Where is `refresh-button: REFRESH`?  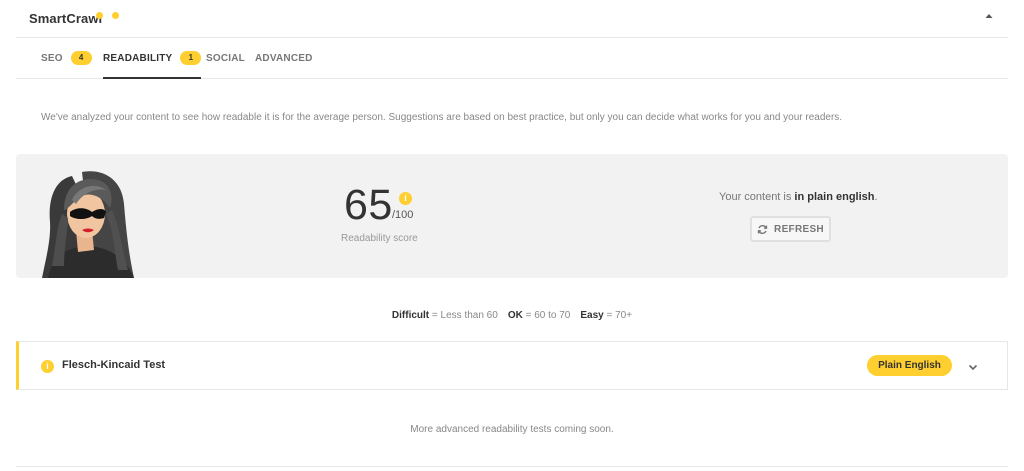 refresh-button: REFRESH is located at coordinates (790, 229).